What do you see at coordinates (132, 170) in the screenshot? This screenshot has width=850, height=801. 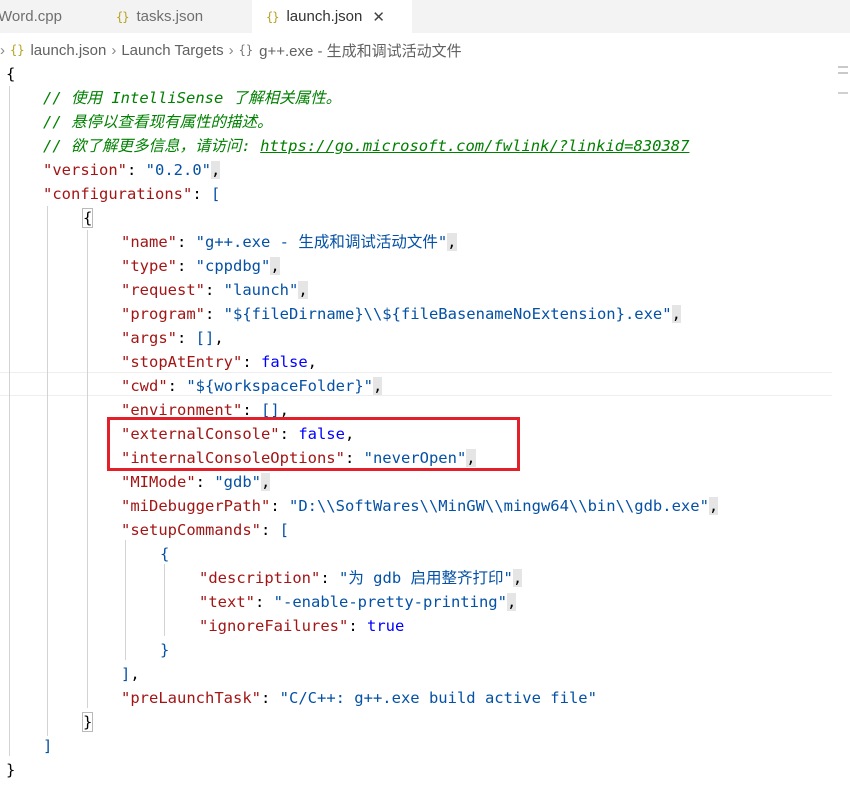 I see `code-line: "version": "0.2.0",` at bounding box center [132, 170].